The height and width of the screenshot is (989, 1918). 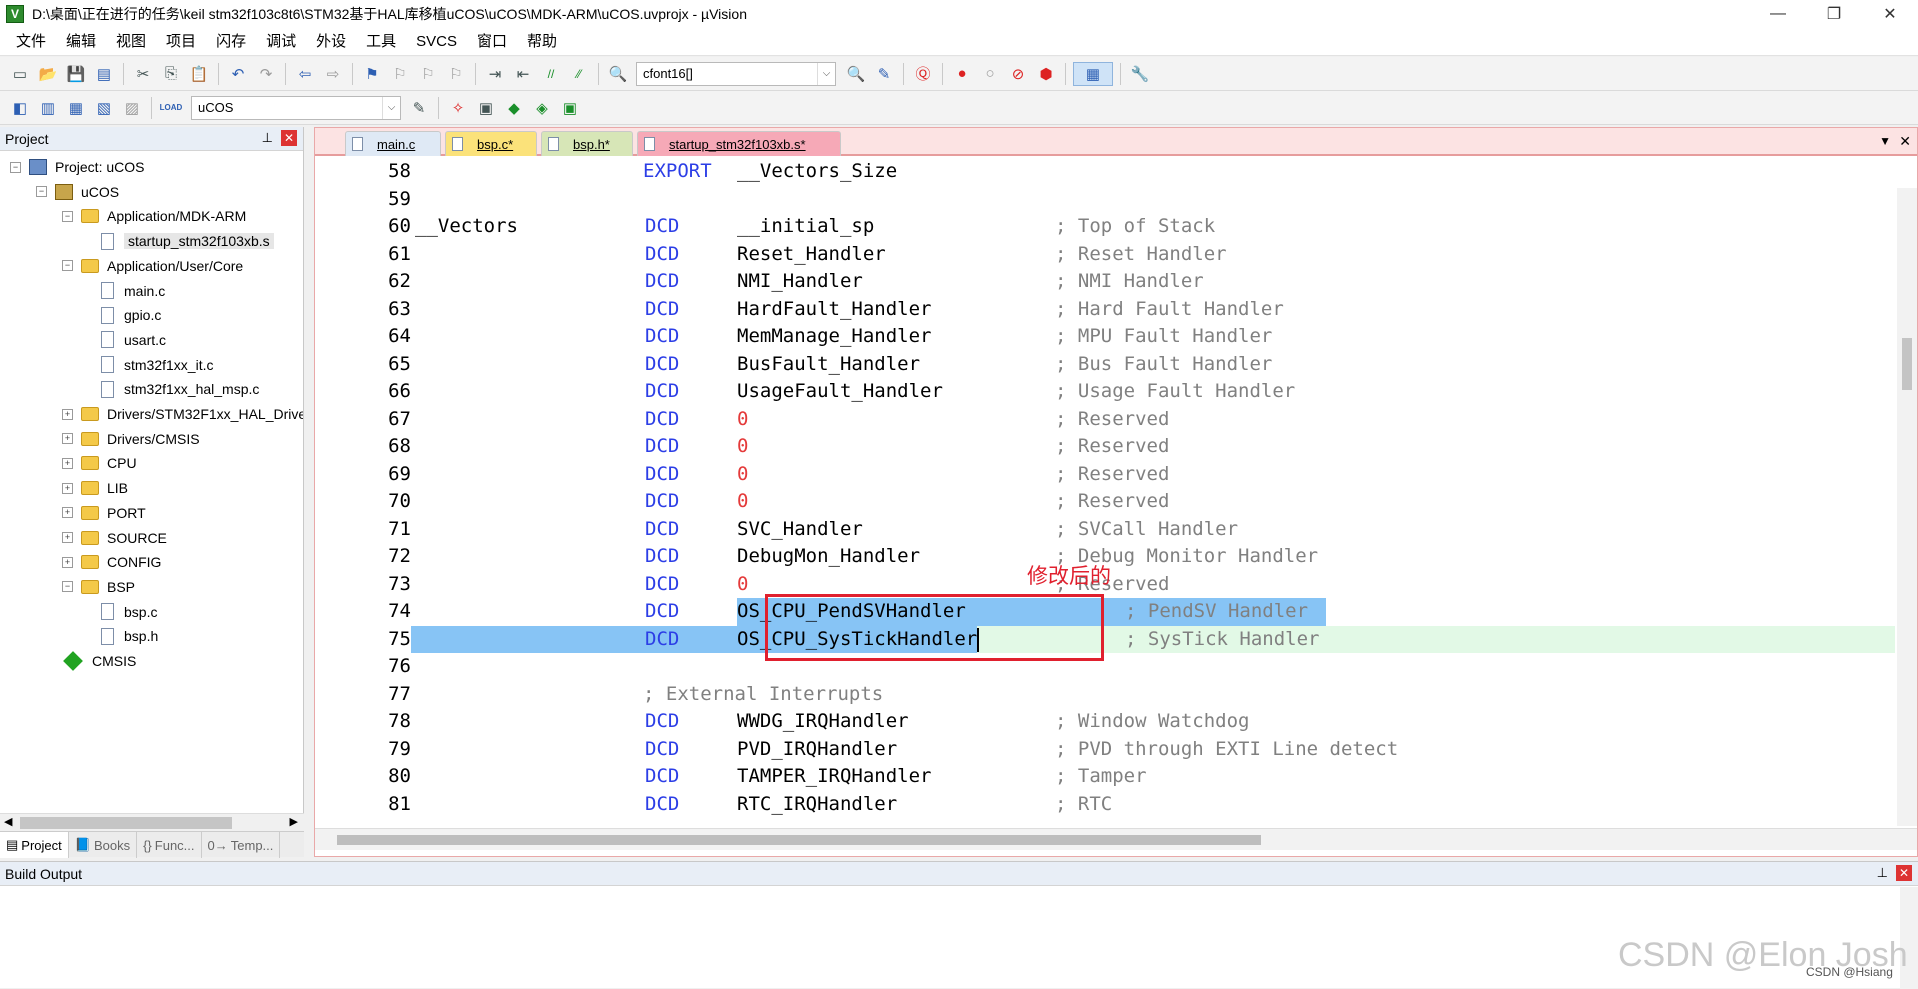 I want to click on horizontal-scrollbar, so click(x=1116, y=839).